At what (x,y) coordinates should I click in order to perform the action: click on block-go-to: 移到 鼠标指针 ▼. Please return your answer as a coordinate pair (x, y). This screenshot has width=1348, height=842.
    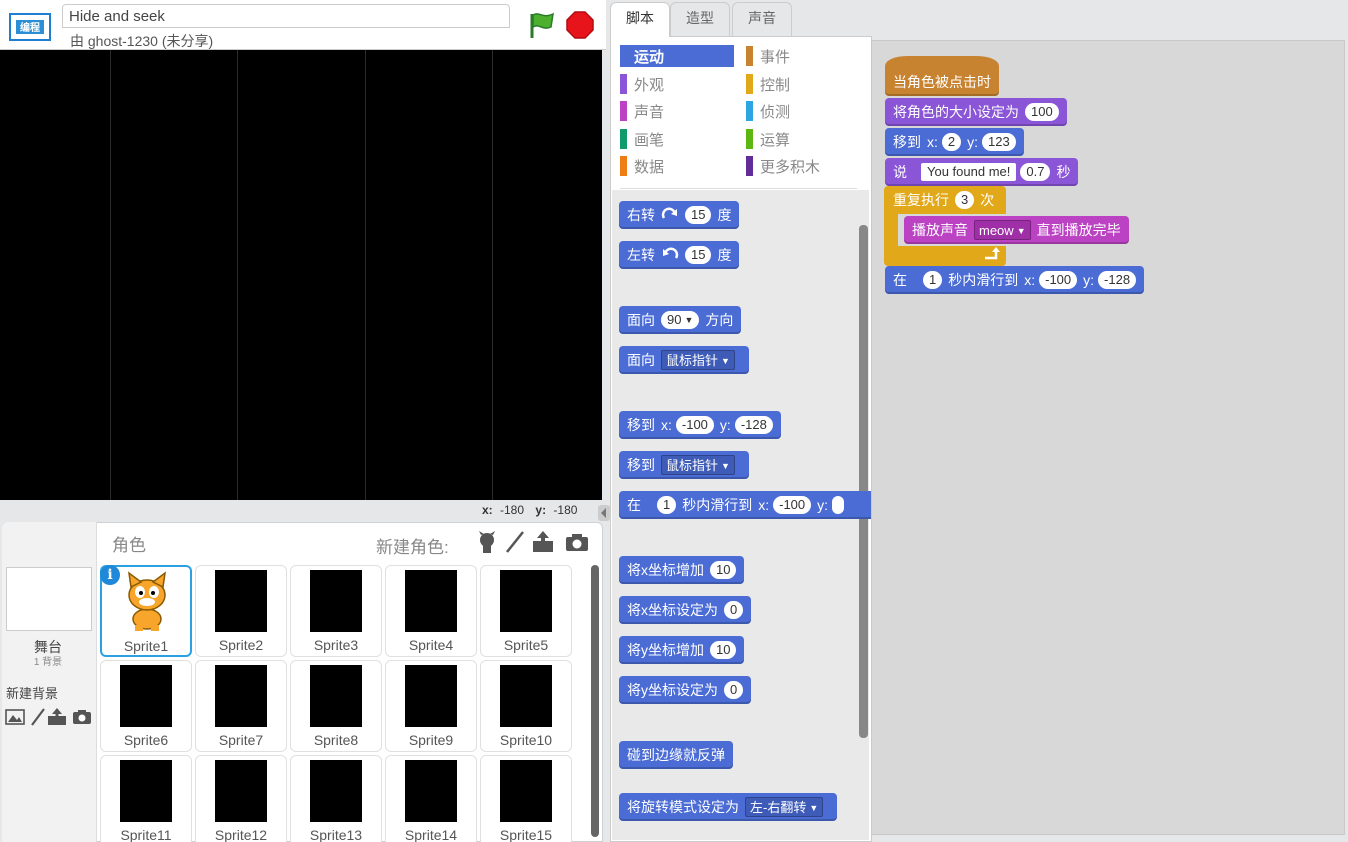
    Looking at the image, I should click on (684, 465).